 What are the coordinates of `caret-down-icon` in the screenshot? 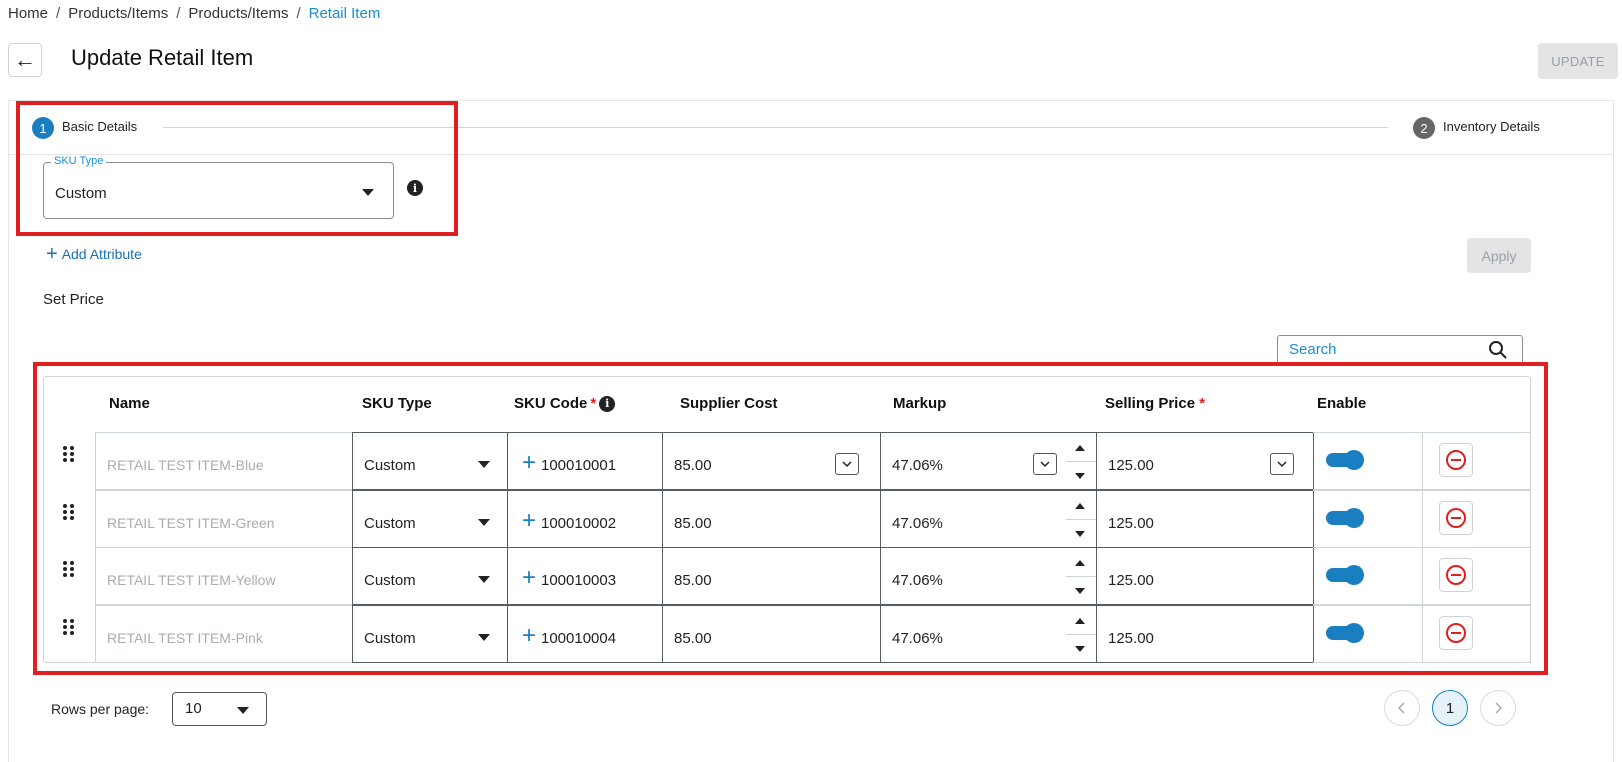 It's located at (243, 710).